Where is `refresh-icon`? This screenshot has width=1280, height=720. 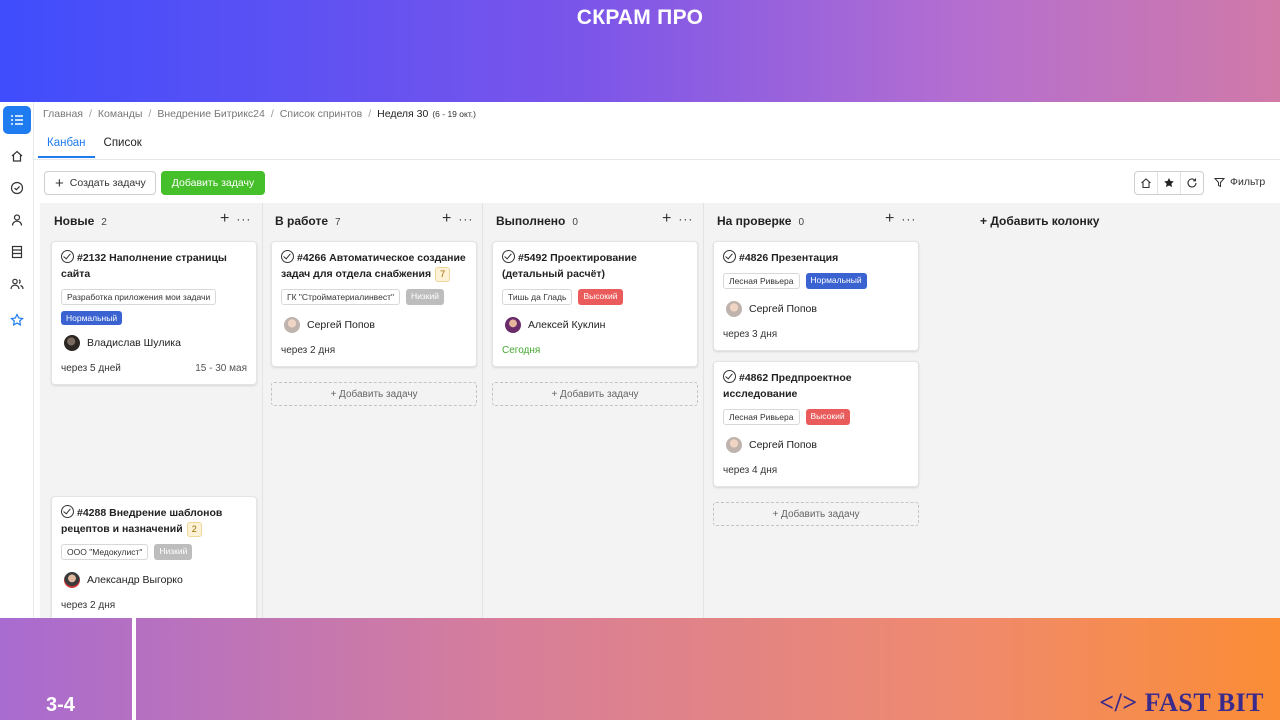
refresh-icon is located at coordinates (1192, 183).